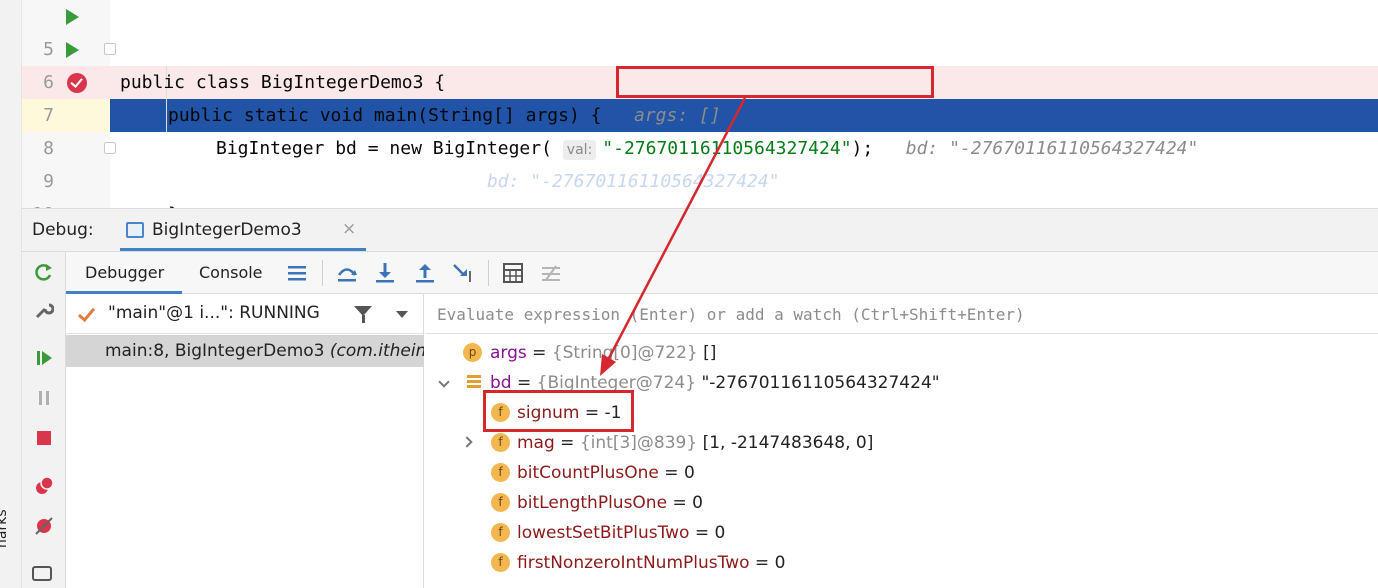  I want to click on local-variable-icon, so click(474, 382).